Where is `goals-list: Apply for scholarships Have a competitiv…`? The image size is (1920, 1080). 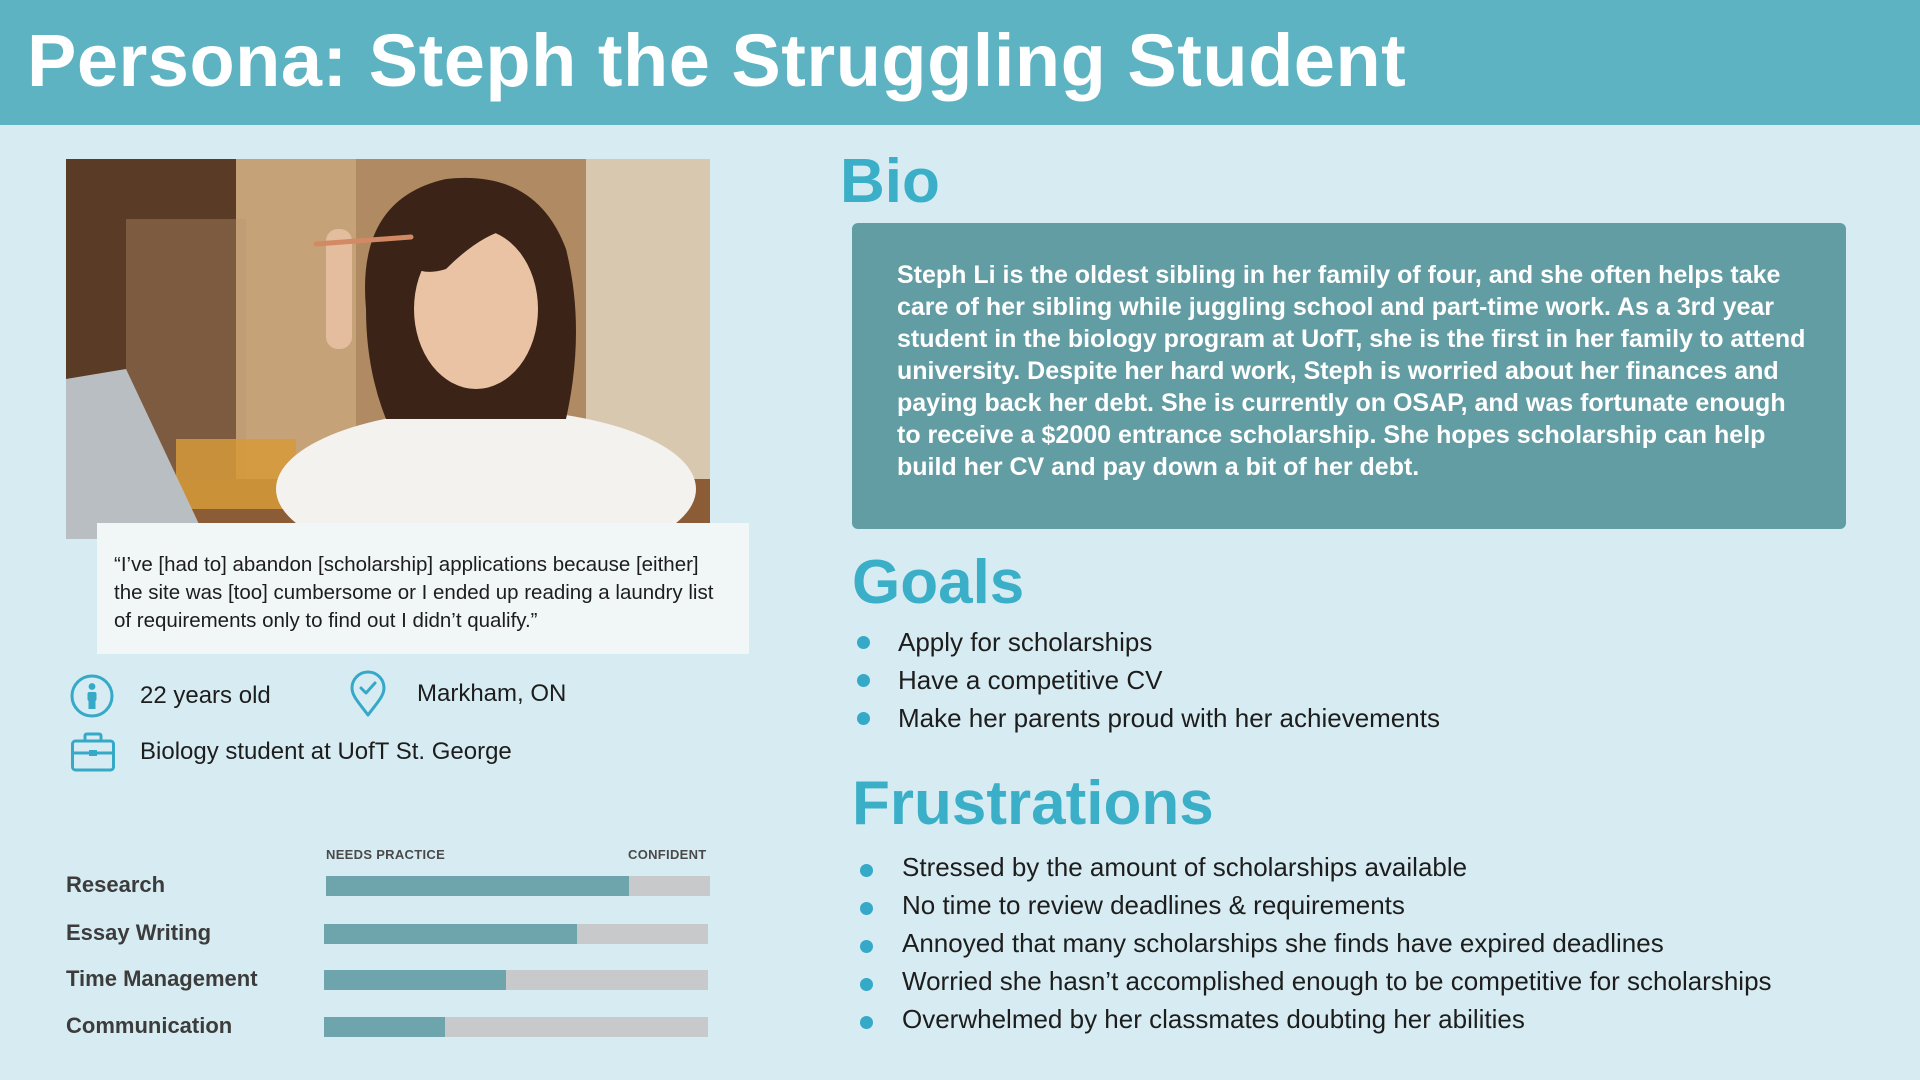
goals-list: Apply for scholarships Have a competitiv… is located at coordinates (1146, 684).